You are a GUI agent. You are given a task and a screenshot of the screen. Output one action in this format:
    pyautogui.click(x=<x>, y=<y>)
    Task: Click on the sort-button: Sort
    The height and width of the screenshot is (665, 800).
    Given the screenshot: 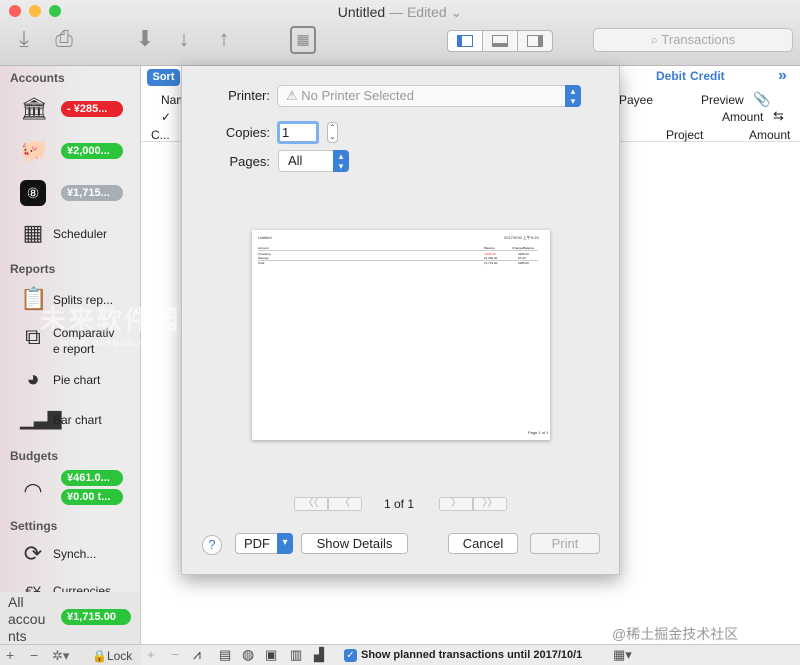 What is the action you would take?
    pyautogui.click(x=163, y=77)
    